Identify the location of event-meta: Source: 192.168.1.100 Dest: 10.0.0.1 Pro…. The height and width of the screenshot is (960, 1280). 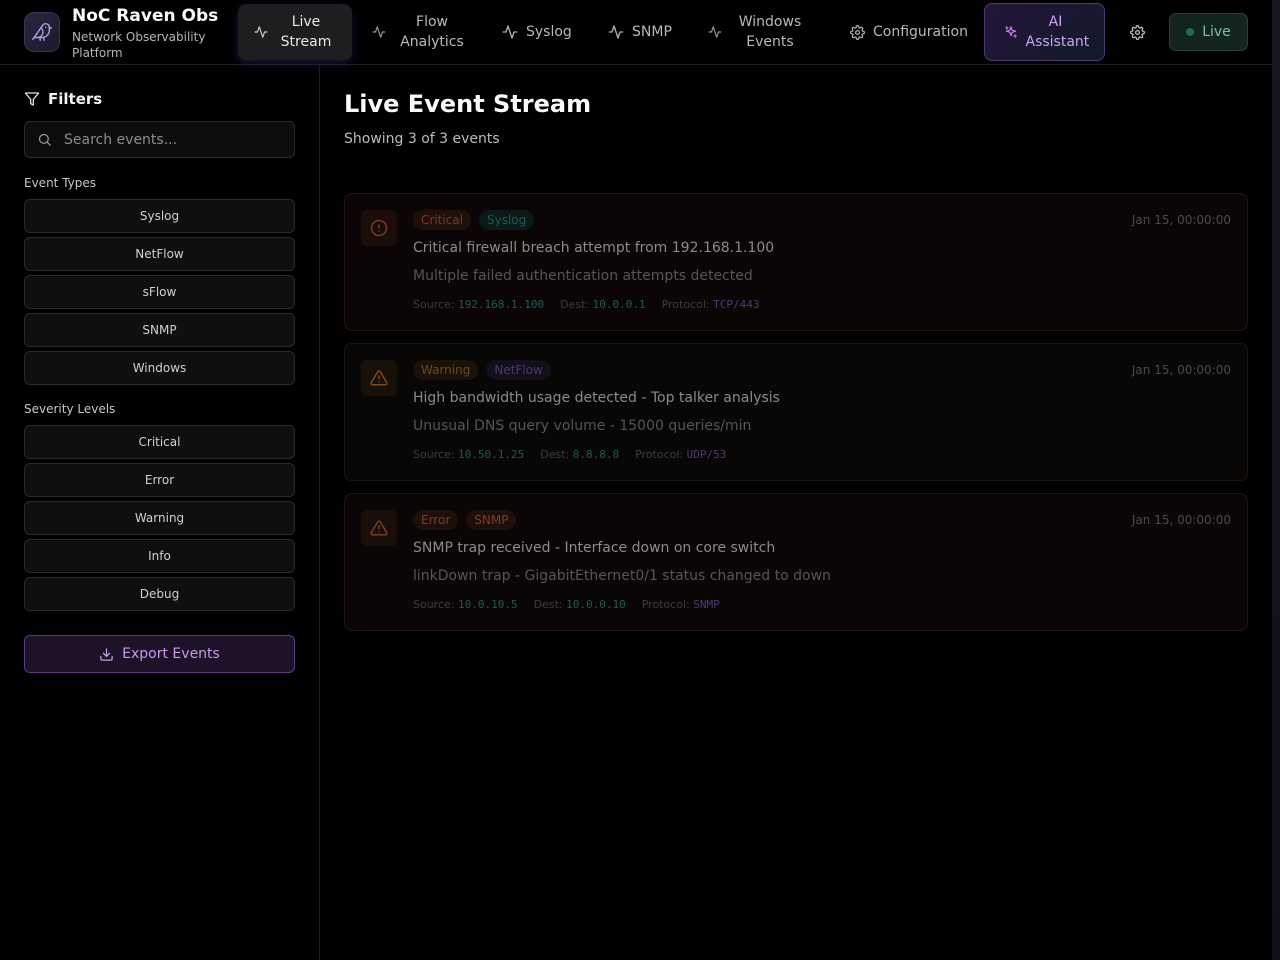
(594, 304).